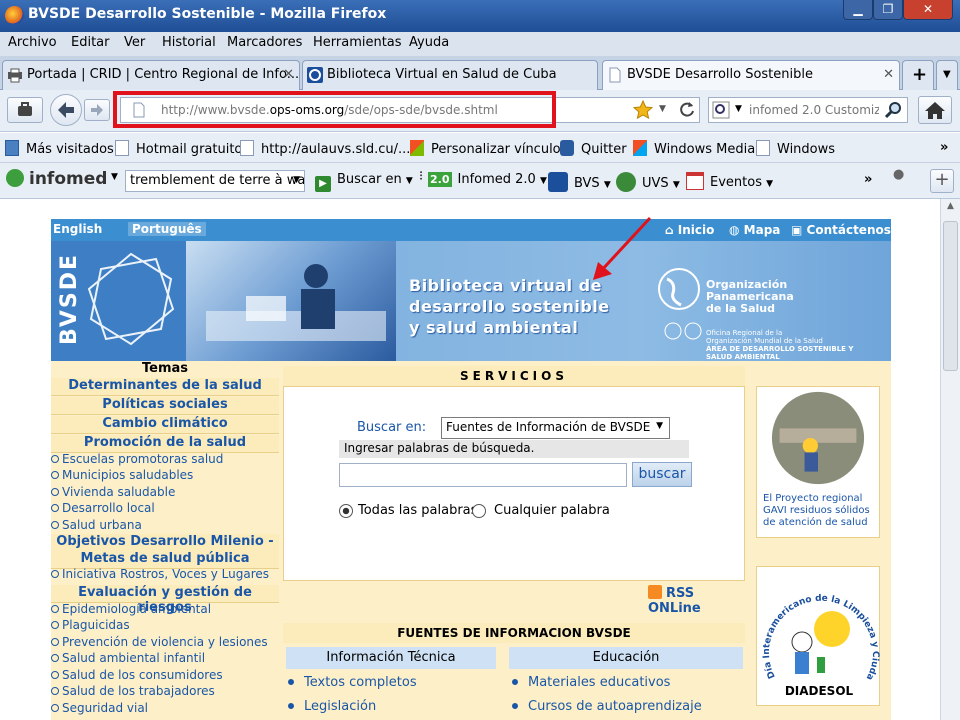 This screenshot has width=960, height=720. What do you see at coordinates (165, 609) in the screenshot?
I see `tema-epidemiologia: Epidemiología ambiental` at bounding box center [165, 609].